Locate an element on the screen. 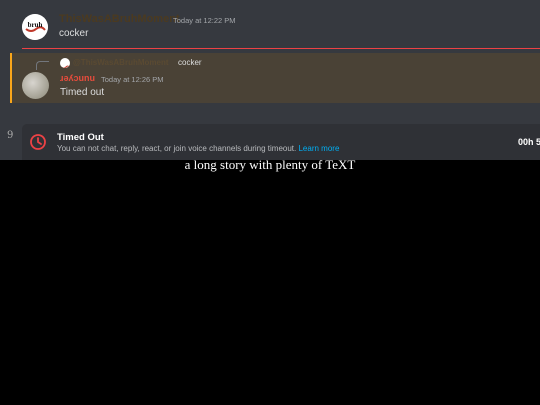 This screenshot has height=405, width=540. reply-mention: @ThisWasABruhMoment is located at coordinates (121, 62).